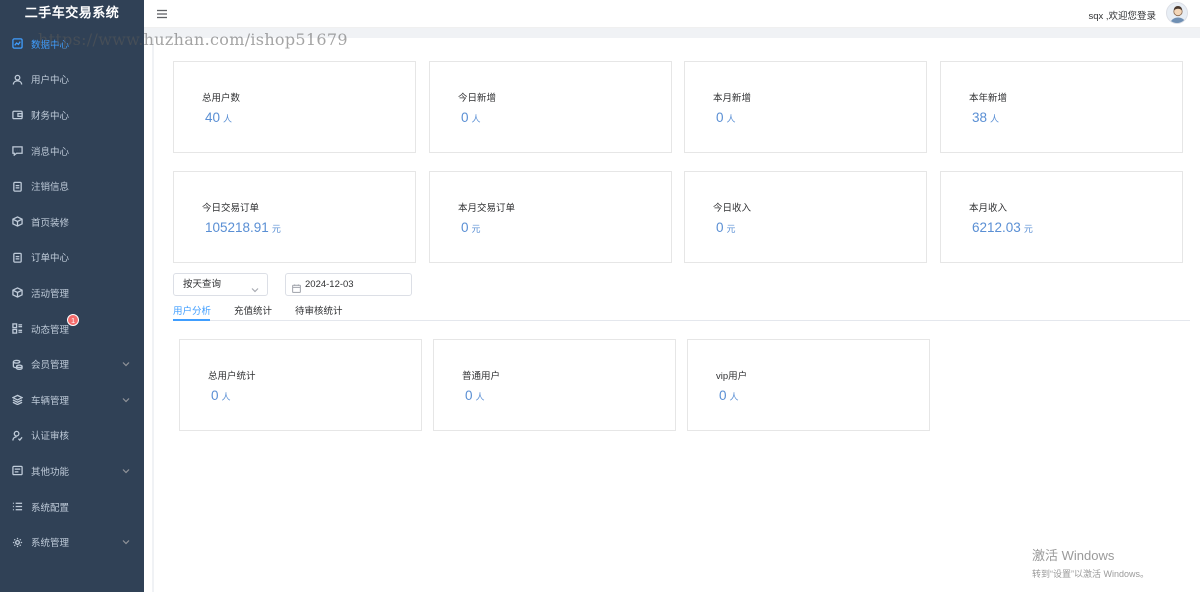 This screenshot has width=1200, height=592. I want to click on sidebar-item-order-center: 订单中心, so click(72, 258).